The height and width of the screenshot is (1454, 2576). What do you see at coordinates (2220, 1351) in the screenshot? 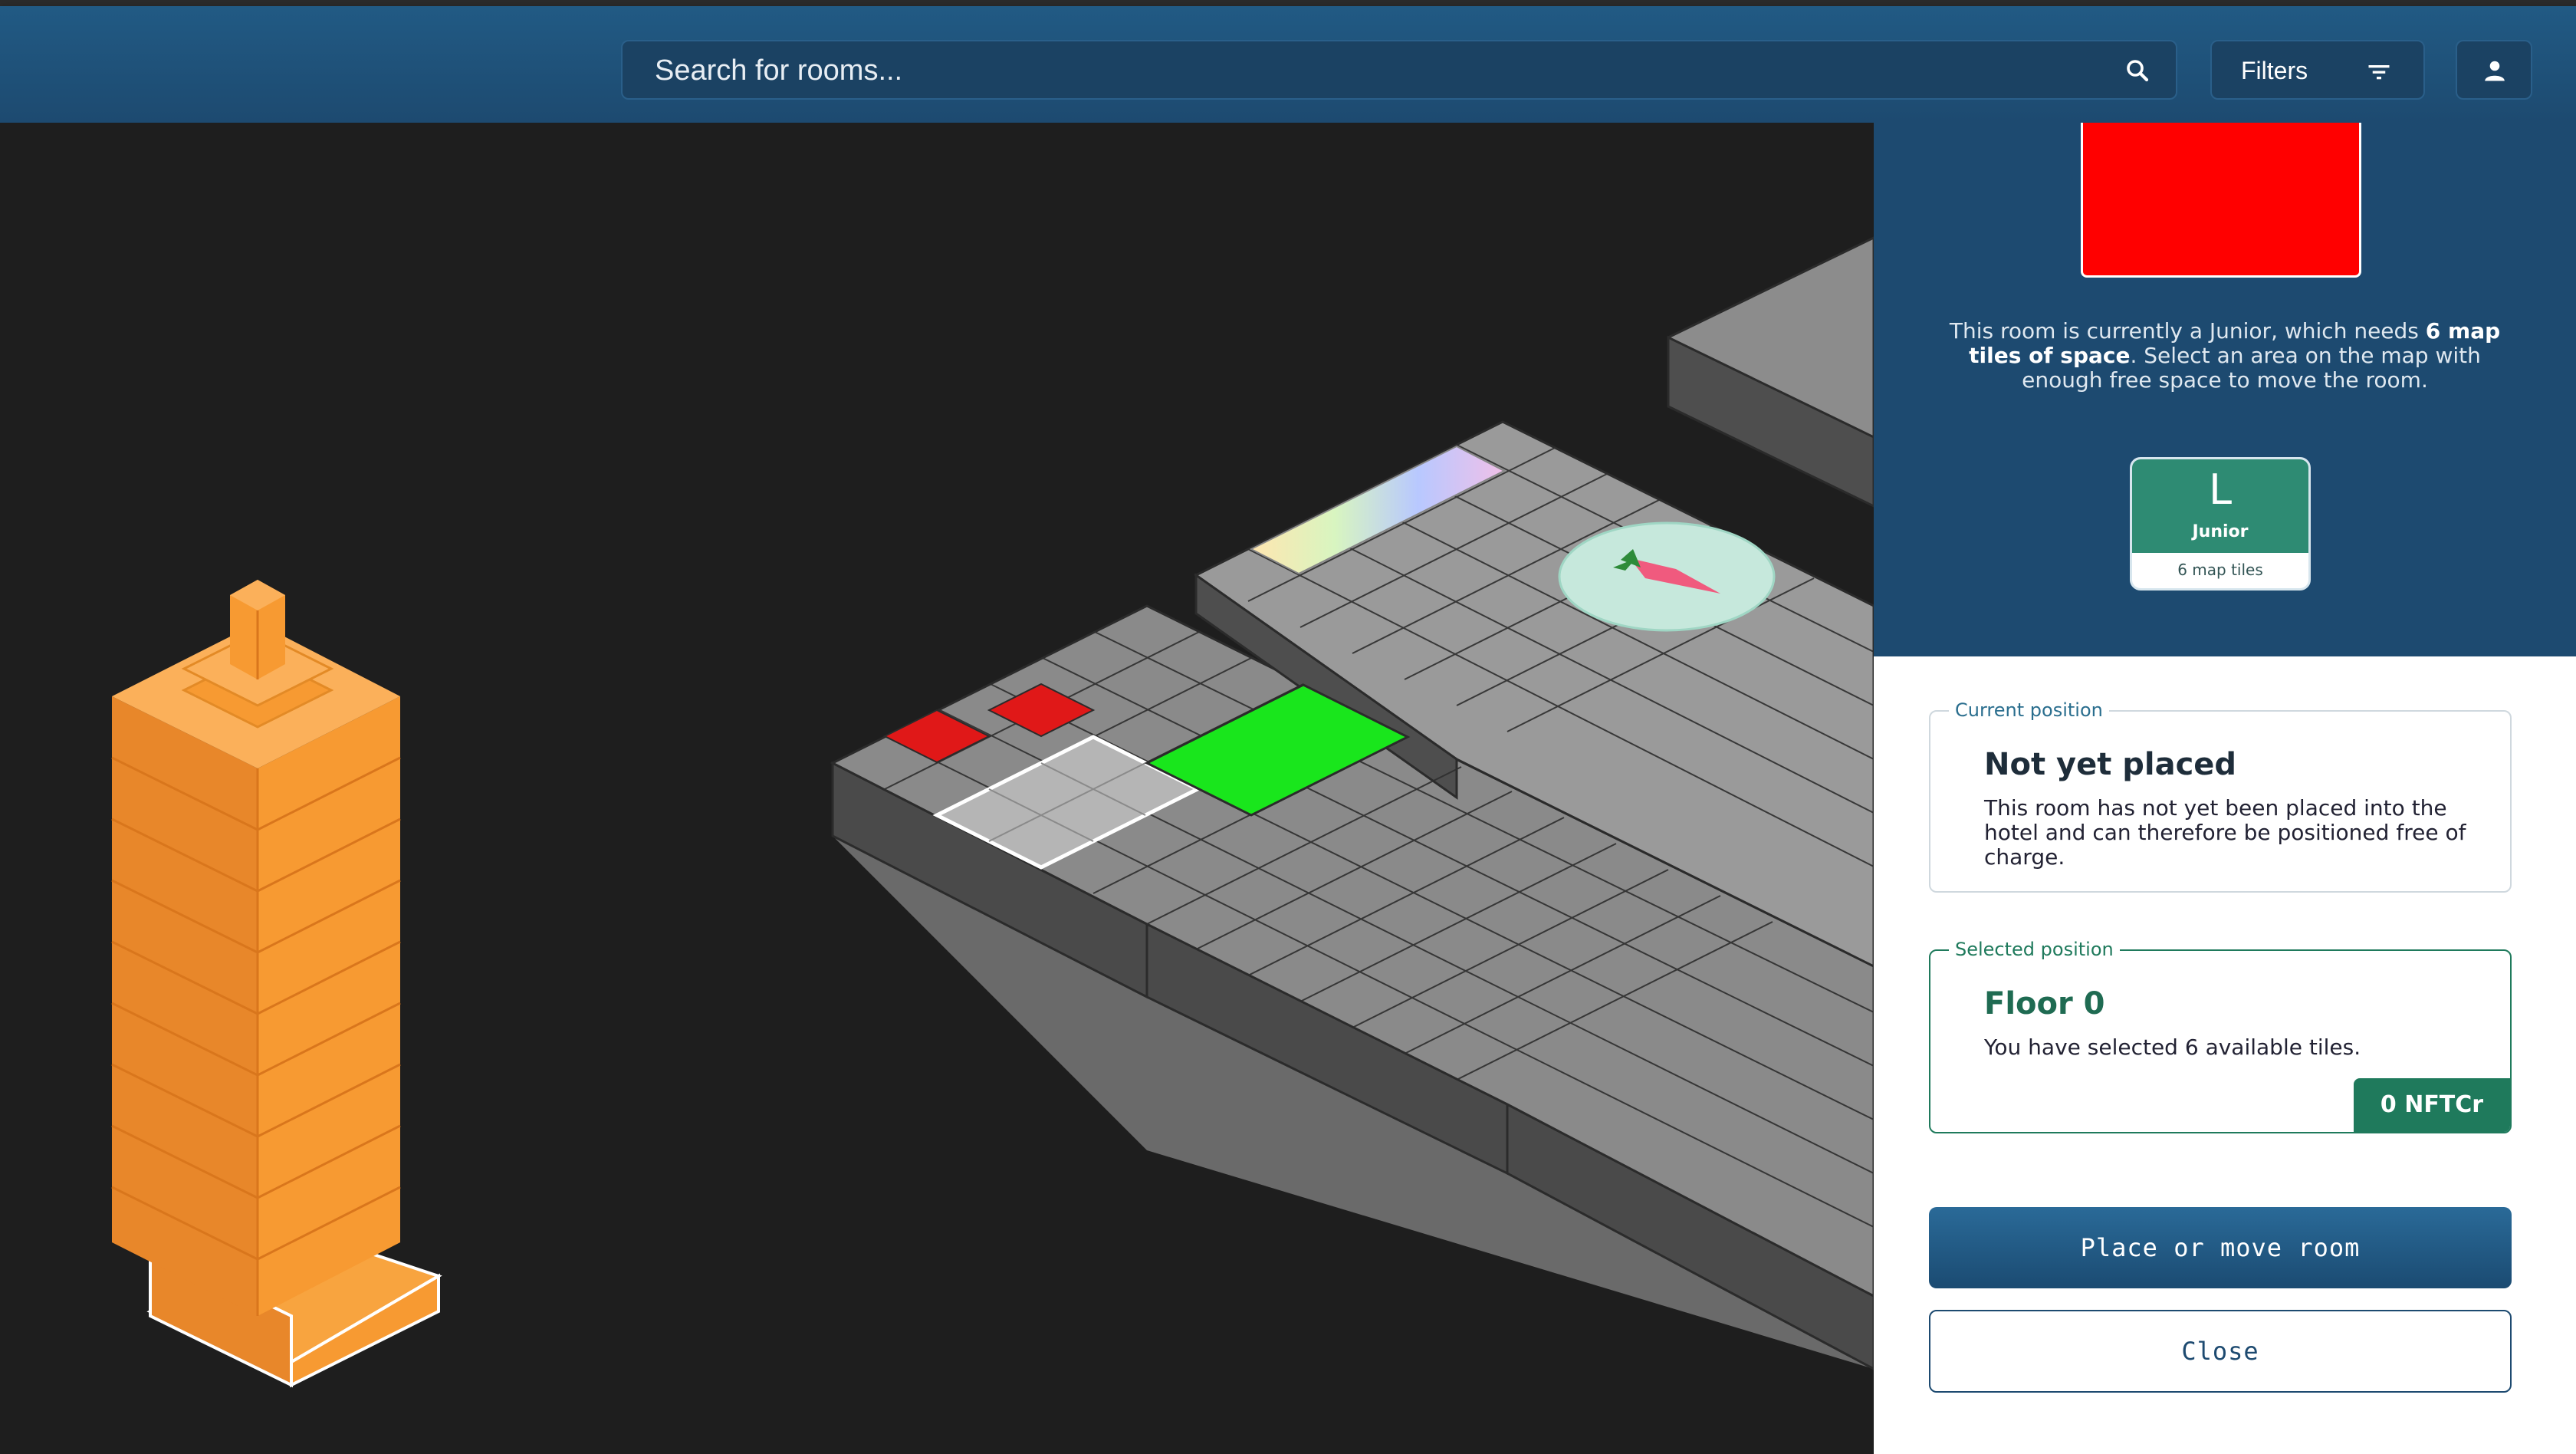
I see `close-button: Close` at bounding box center [2220, 1351].